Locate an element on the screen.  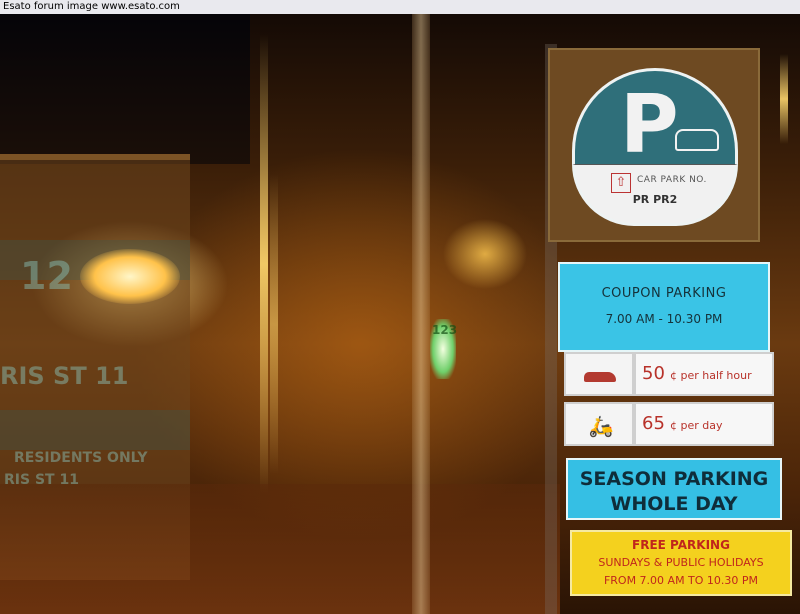
building-stripe is located at coordinates (95, 430).